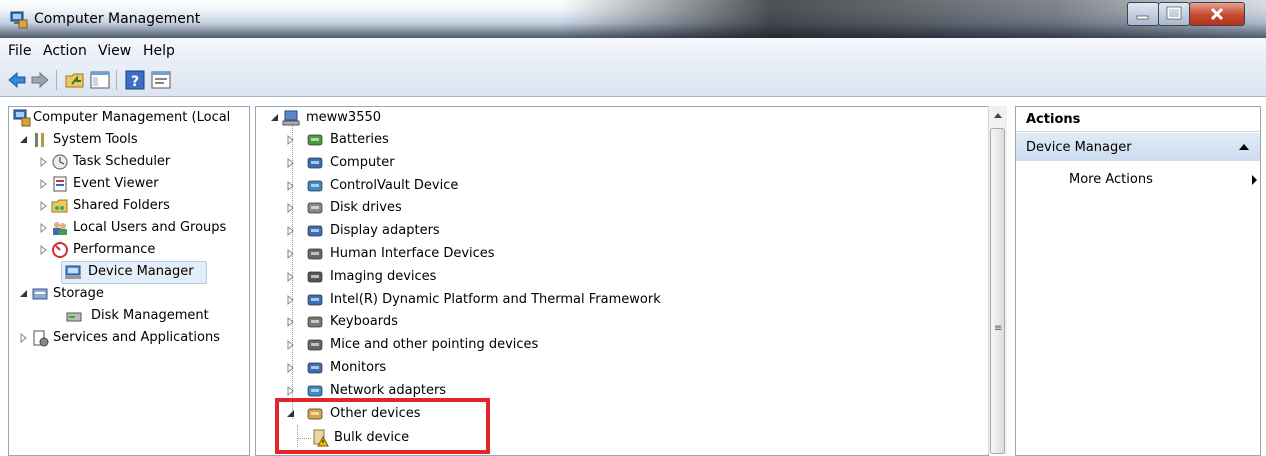 Image resolution: width=1266 pixels, height=456 pixels. I want to click on device-category-display-adapter: Display adapters, so click(621, 231).